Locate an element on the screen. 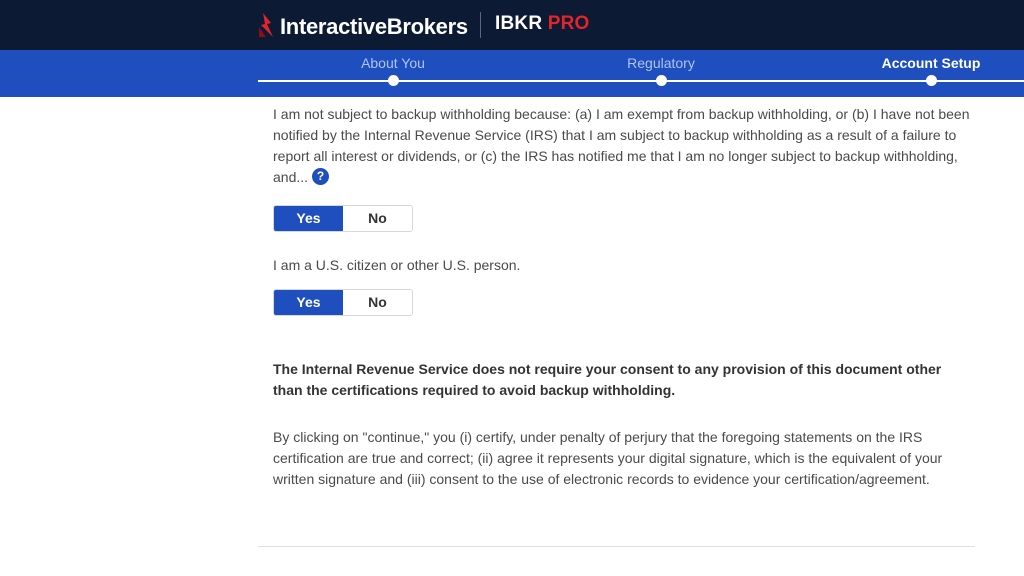  section-divider is located at coordinates (616, 546).